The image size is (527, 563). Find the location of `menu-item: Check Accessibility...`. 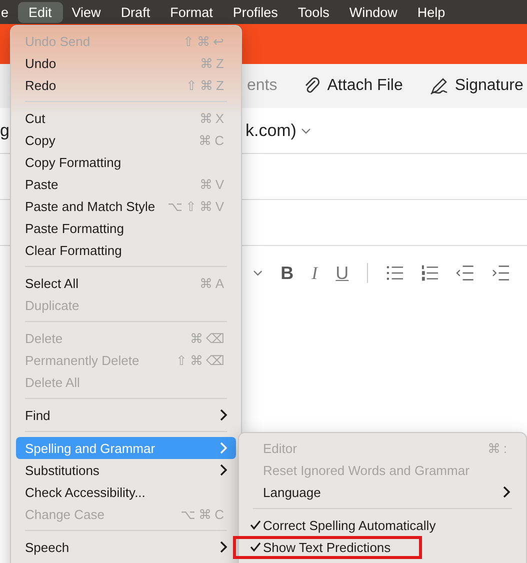

menu-item: Check Accessibility... is located at coordinates (126, 492).